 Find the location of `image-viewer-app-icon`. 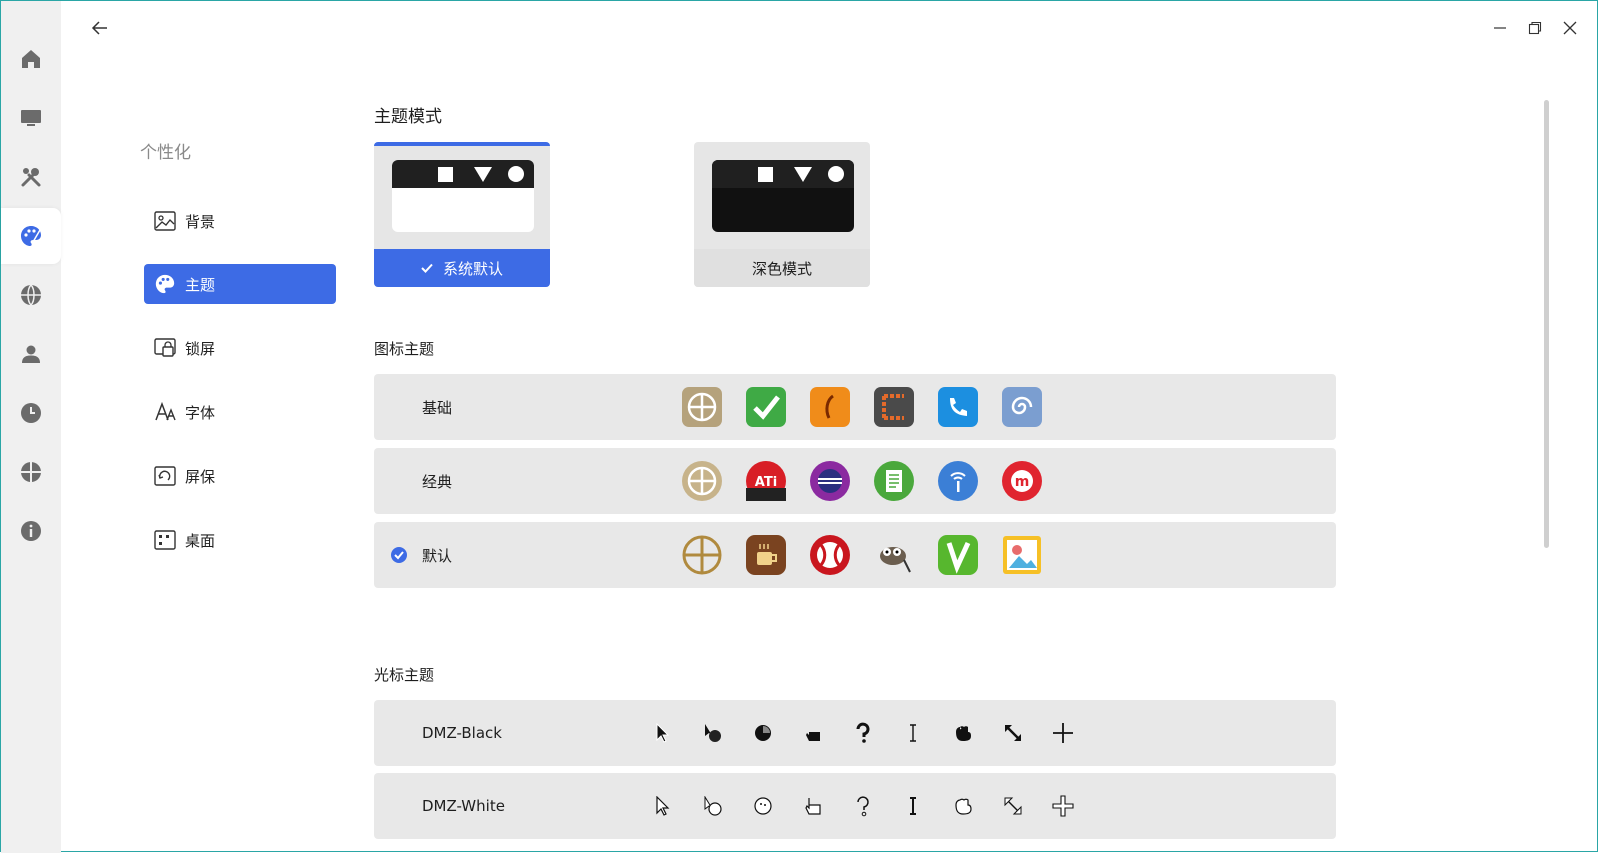

image-viewer-app-icon is located at coordinates (1022, 555).